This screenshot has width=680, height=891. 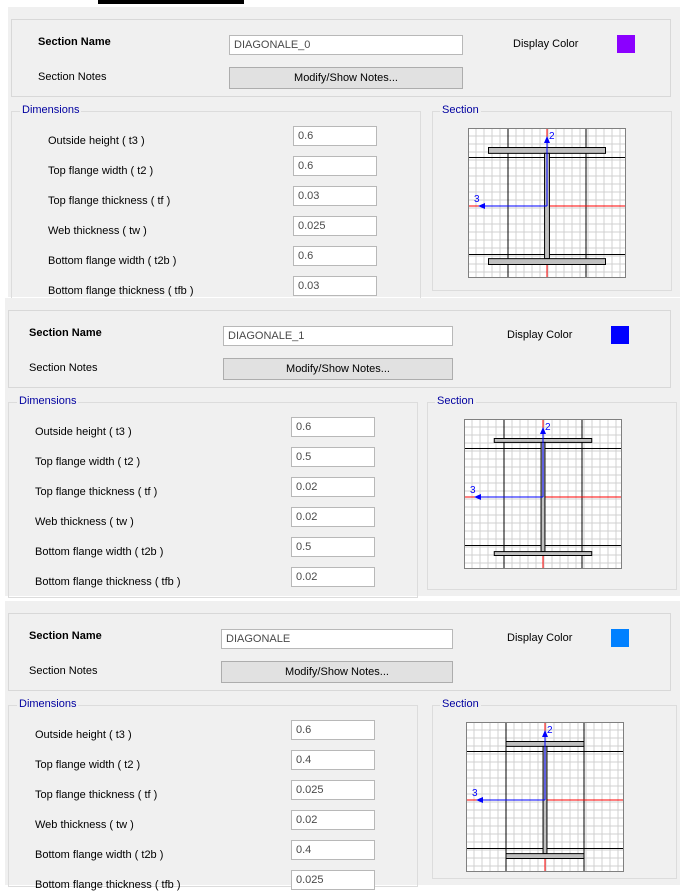 I want to click on title-bar-fragment, so click(x=171, y=2).